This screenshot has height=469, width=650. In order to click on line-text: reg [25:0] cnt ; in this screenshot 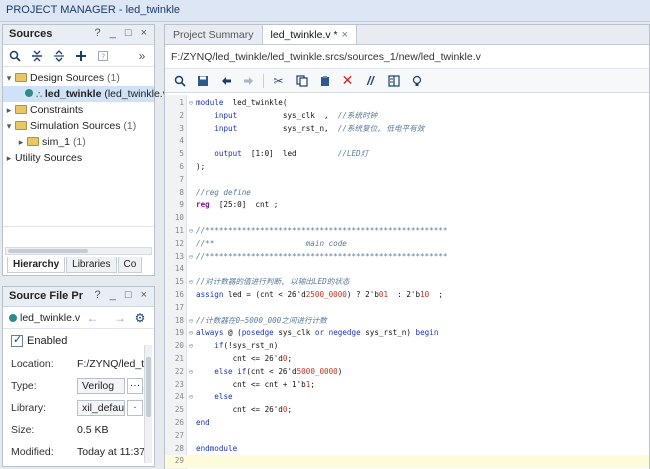, I will do `click(237, 205)`.